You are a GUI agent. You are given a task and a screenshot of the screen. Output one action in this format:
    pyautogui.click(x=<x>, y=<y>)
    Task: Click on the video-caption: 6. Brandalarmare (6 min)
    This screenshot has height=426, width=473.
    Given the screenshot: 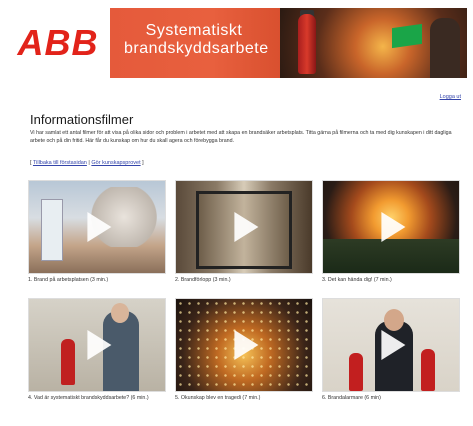 What is the action you would take?
    pyautogui.click(x=351, y=398)
    